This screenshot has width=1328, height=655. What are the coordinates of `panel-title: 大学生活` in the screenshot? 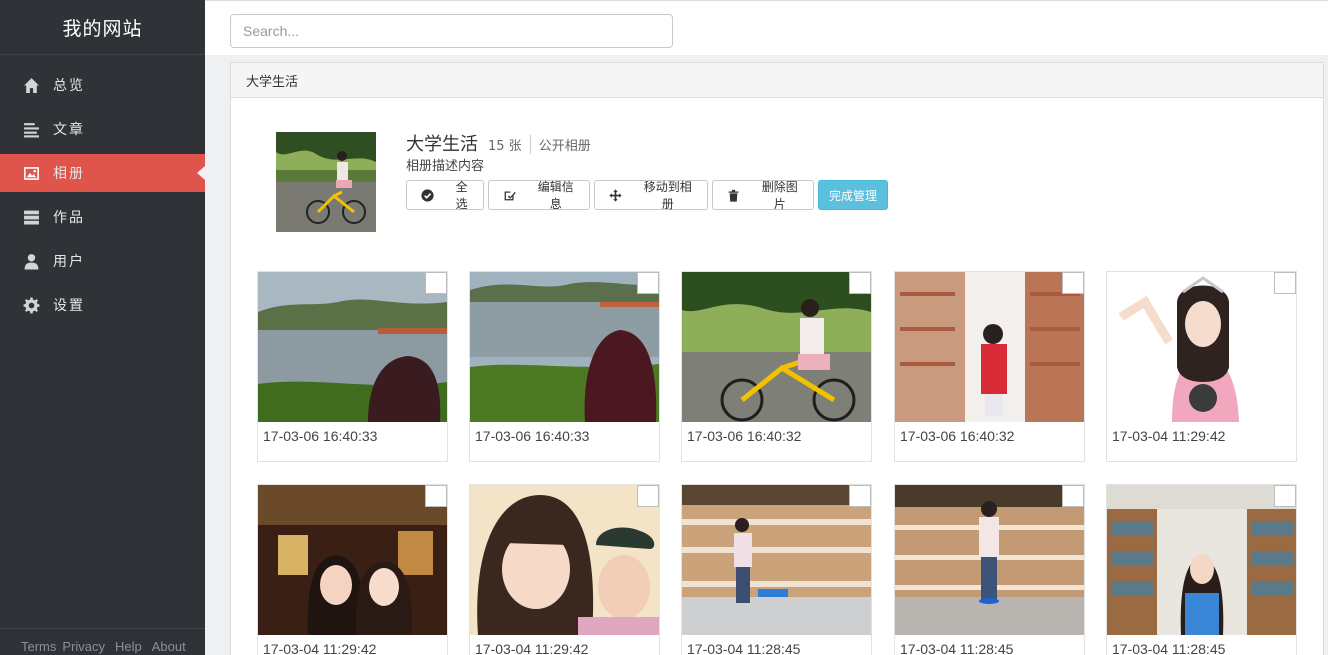 It's located at (777, 80).